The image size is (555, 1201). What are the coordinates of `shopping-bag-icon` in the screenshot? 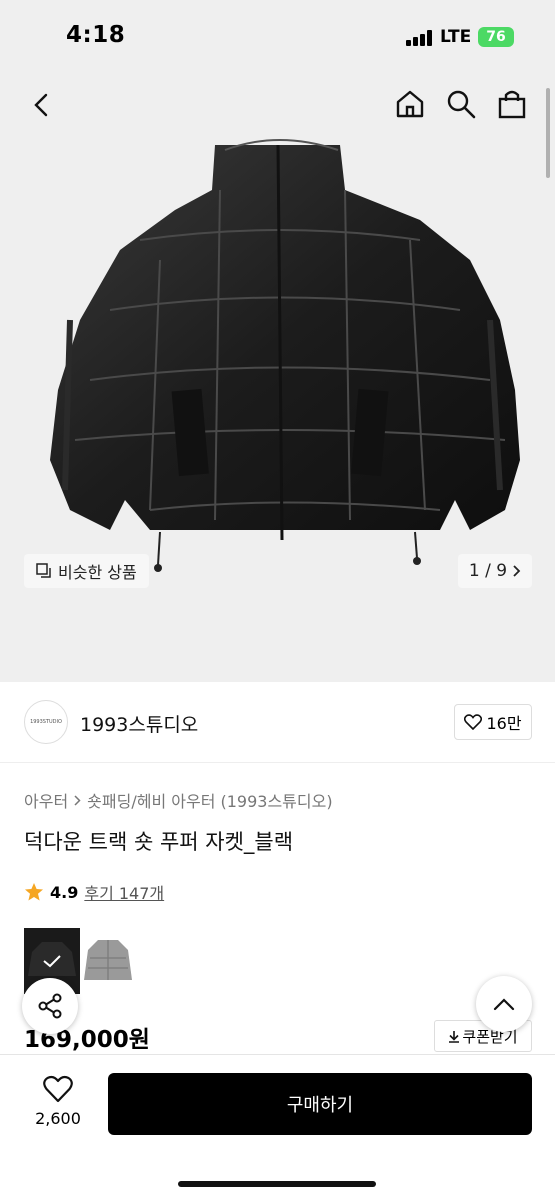 It's located at (512, 104).